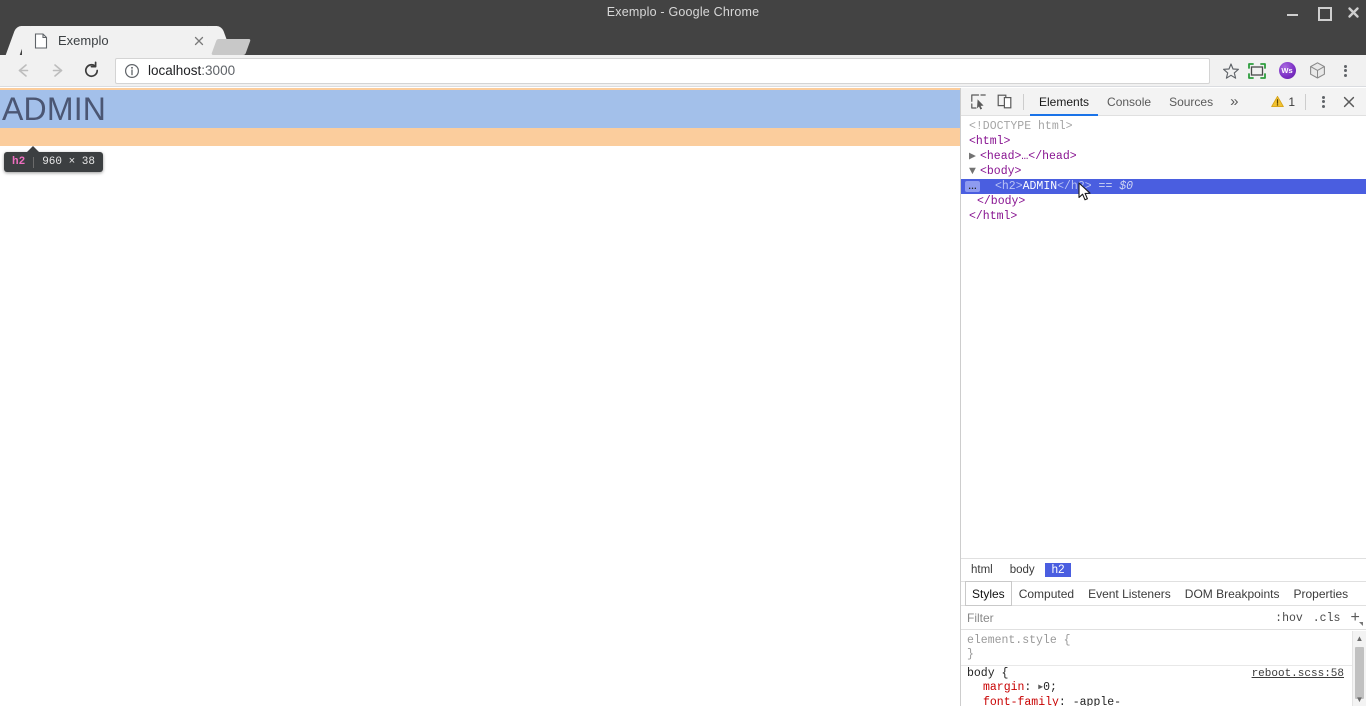  What do you see at coordinates (231, 47) in the screenshot?
I see `new-tab-button` at bounding box center [231, 47].